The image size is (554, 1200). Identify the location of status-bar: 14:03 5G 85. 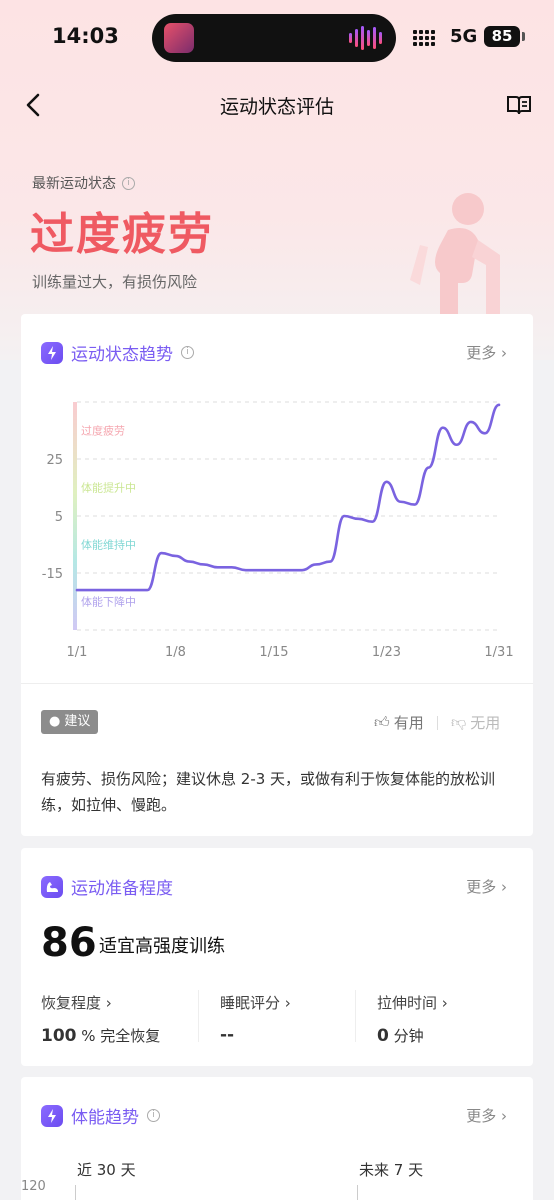
(277, 38).